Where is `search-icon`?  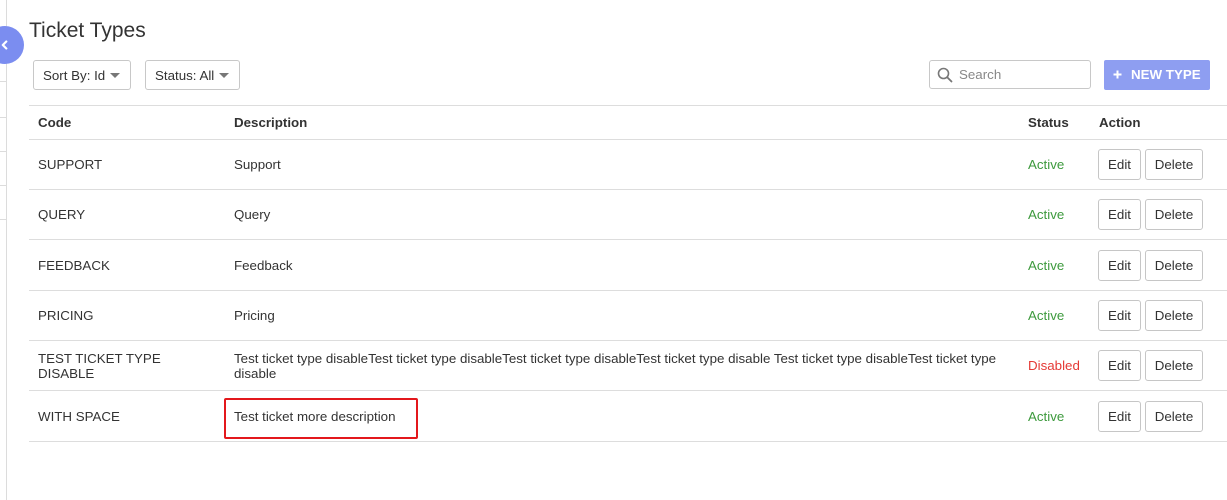
search-icon is located at coordinates (945, 75).